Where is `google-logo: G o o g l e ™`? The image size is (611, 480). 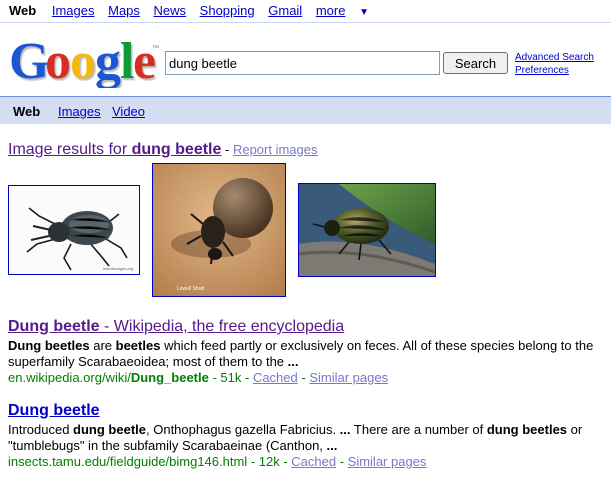 google-logo: G o o g l e ™ is located at coordinates (84, 59).